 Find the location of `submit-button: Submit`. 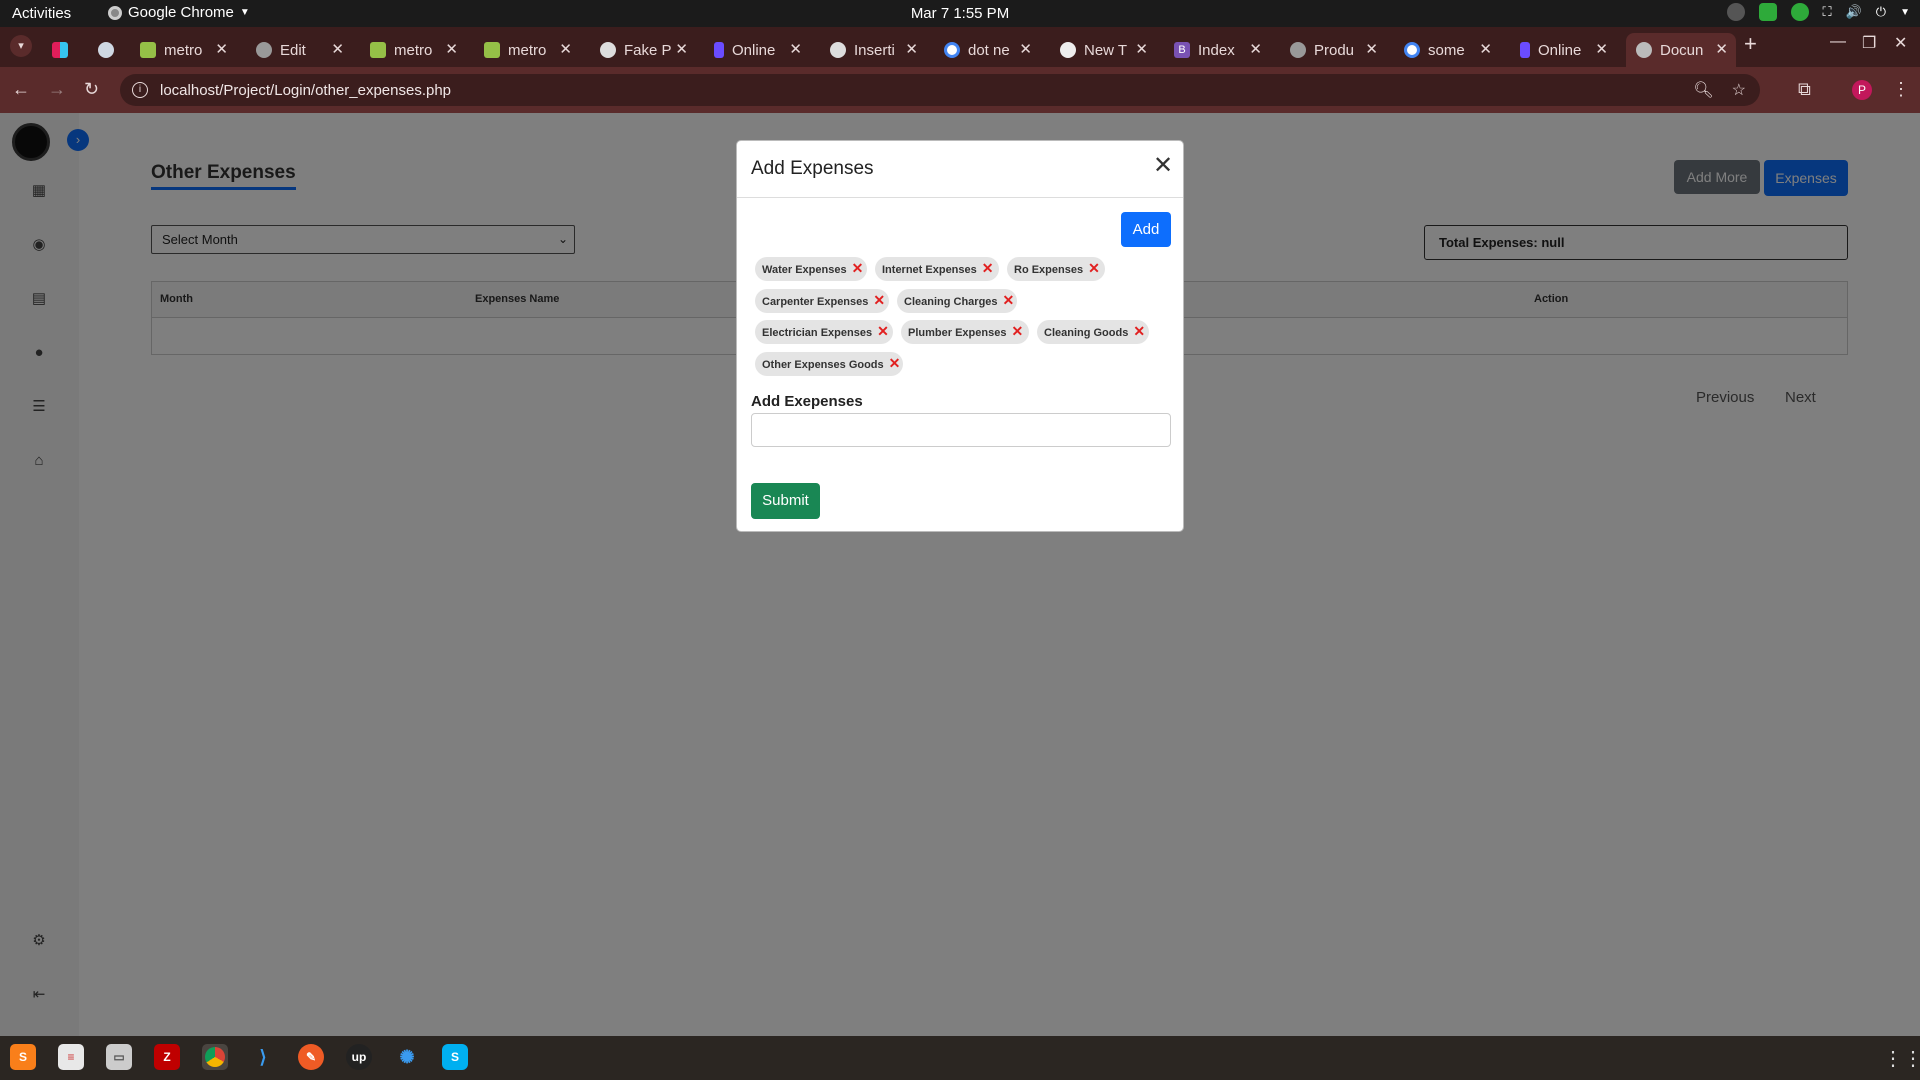

submit-button: Submit is located at coordinates (785, 501).